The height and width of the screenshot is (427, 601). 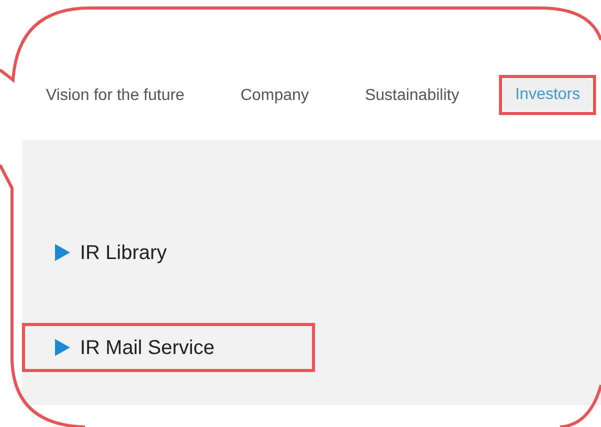 I want to click on ir-link: IR Library, so click(x=96, y=253).